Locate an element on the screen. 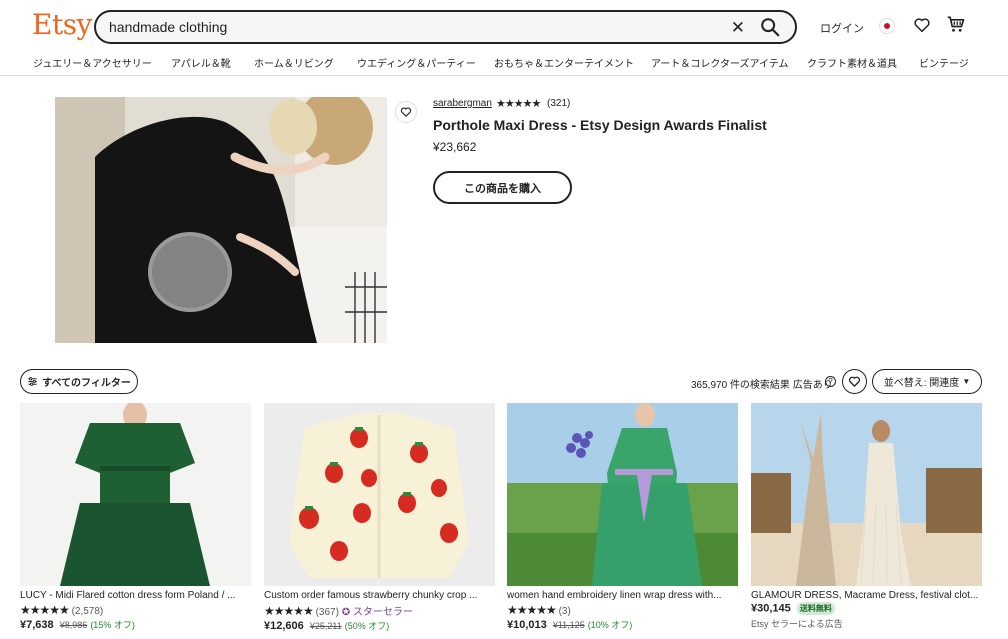 This screenshot has height=639, width=1008. japan-flag-icon is located at coordinates (887, 26).